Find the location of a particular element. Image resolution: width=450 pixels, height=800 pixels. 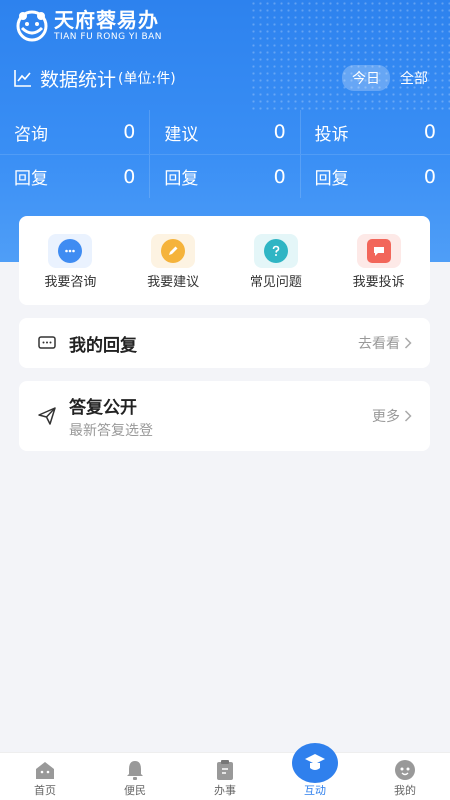

stat-suggest: 建议 0 is located at coordinates (224, 132).